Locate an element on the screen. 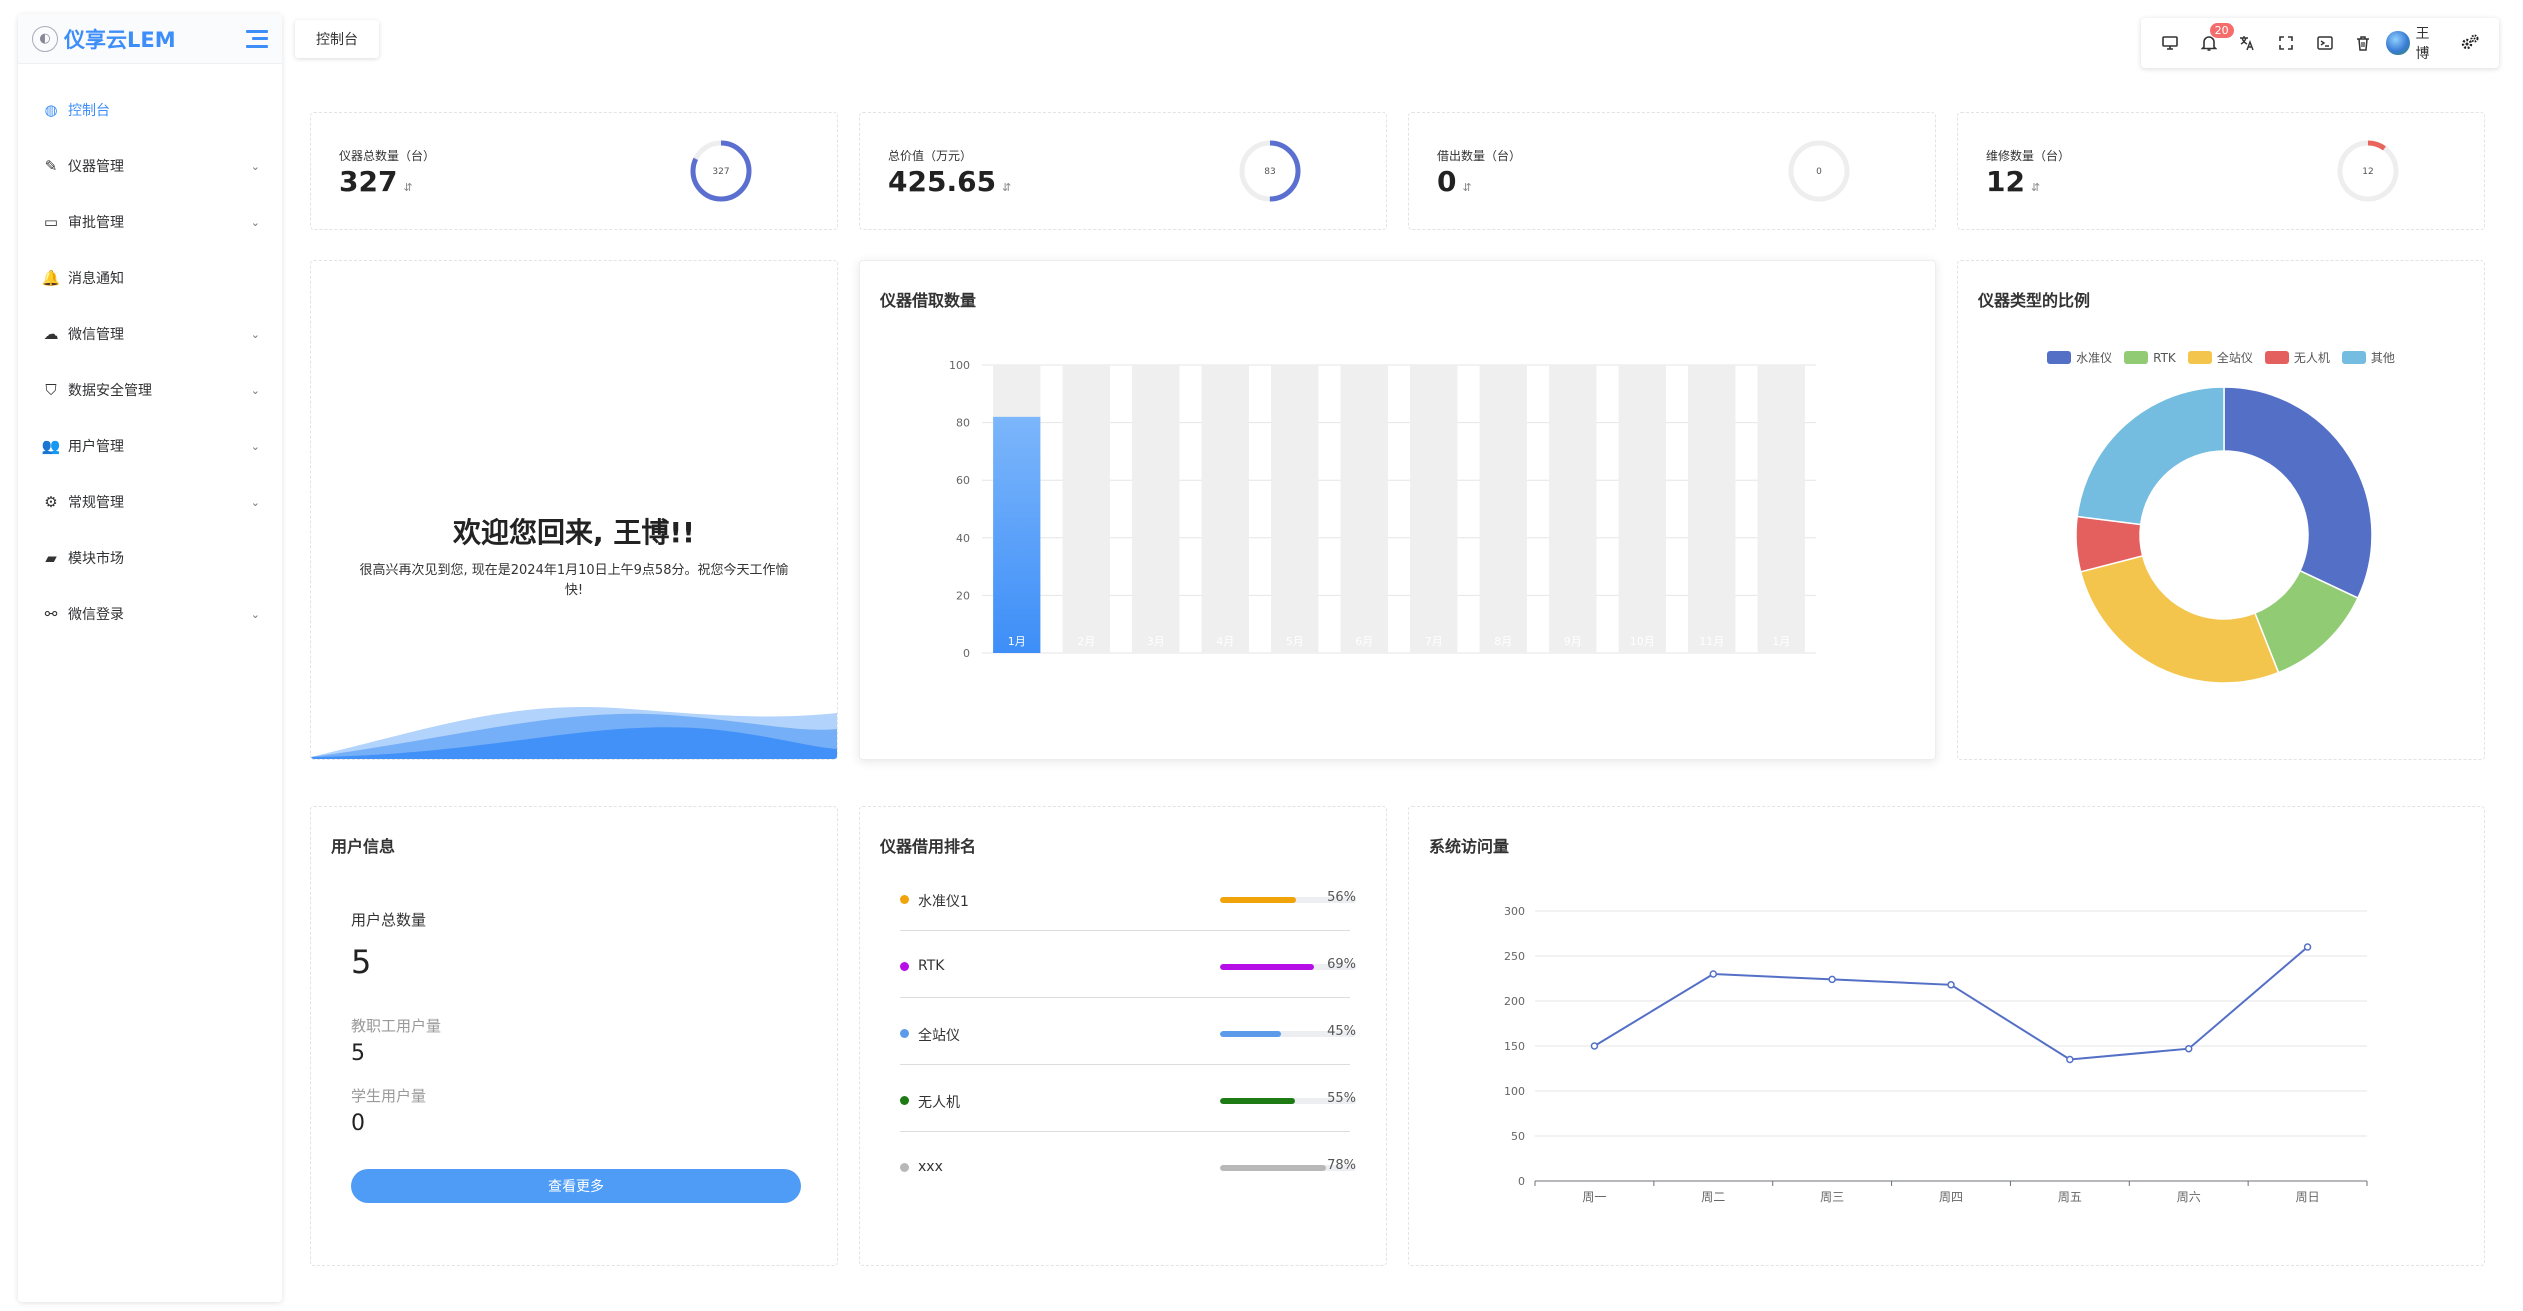 The image size is (2523, 1311). ring-label: 0 is located at coordinates (1819, 172).